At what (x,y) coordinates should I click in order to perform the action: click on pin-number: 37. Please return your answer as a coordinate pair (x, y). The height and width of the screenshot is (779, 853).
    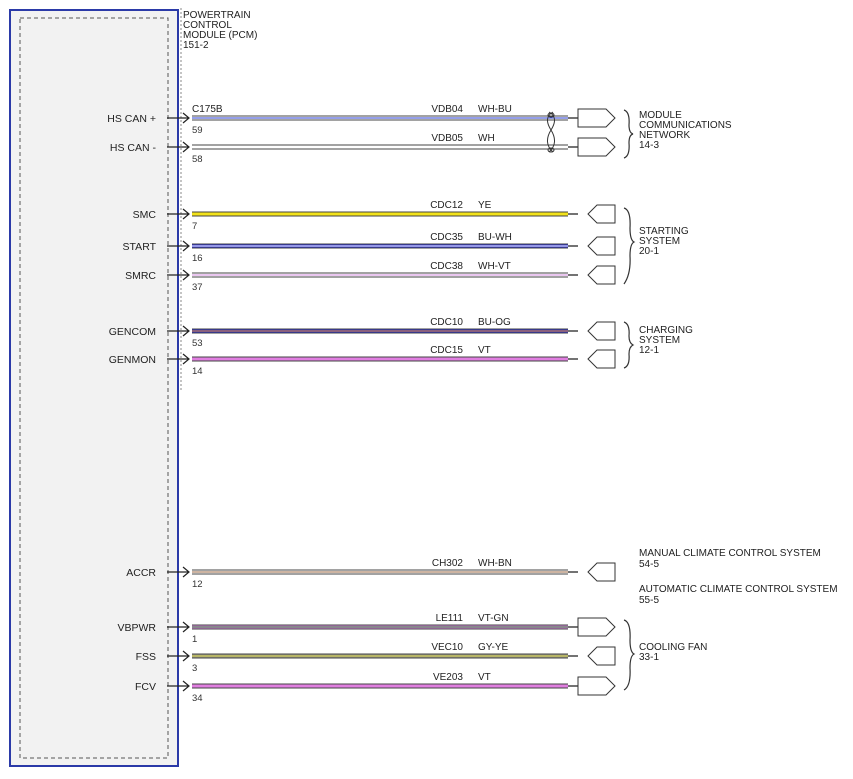
    Looking at the image, I should click on (197, 287).